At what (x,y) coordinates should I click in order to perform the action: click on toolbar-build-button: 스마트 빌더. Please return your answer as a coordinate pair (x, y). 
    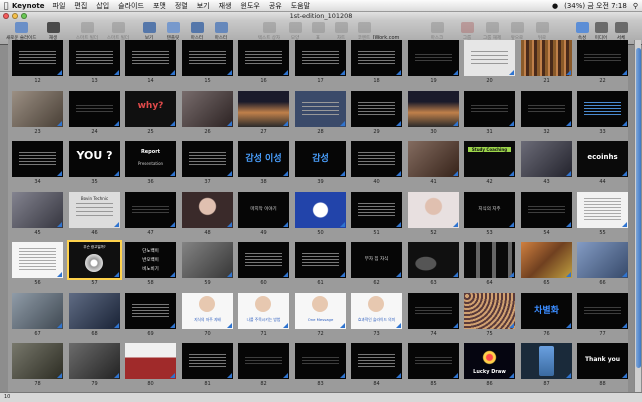
    Looking at the image, I should click on (118, 31).